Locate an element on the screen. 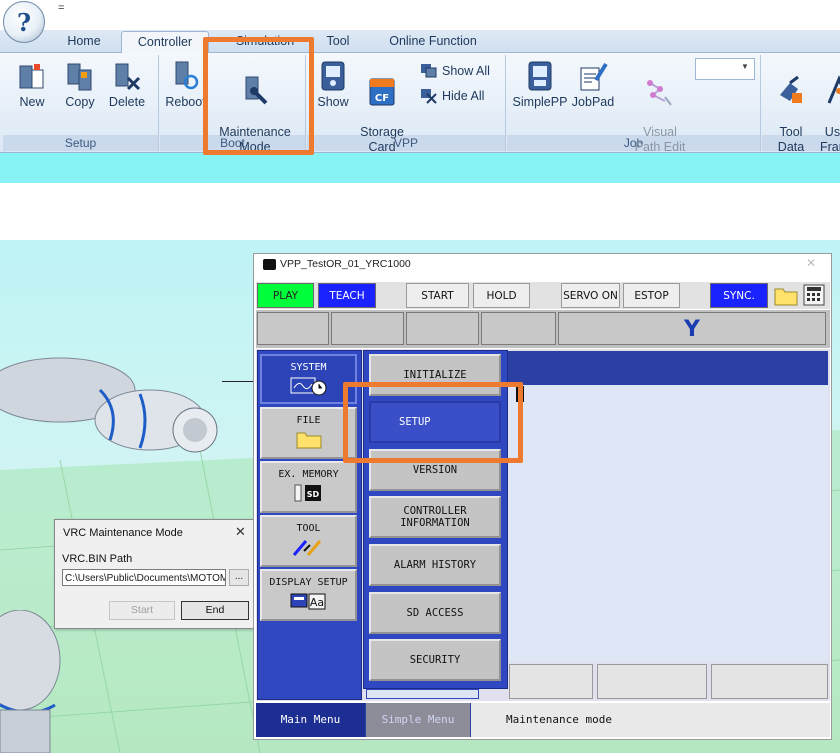 The height and width of the screenshot is (753, 840). tool-data-icon is located at coordinates (791, 89).